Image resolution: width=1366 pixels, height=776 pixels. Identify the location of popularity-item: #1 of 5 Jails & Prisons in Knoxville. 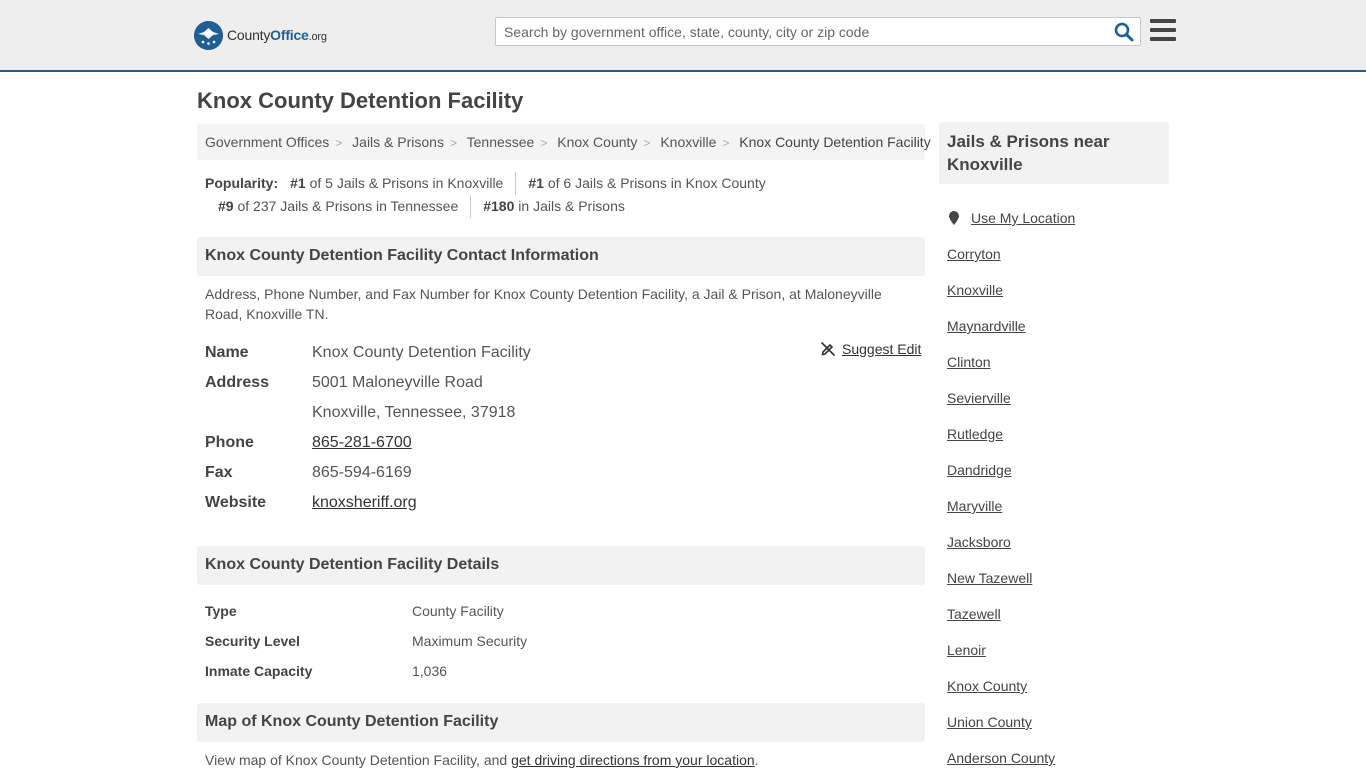
(397, 183).